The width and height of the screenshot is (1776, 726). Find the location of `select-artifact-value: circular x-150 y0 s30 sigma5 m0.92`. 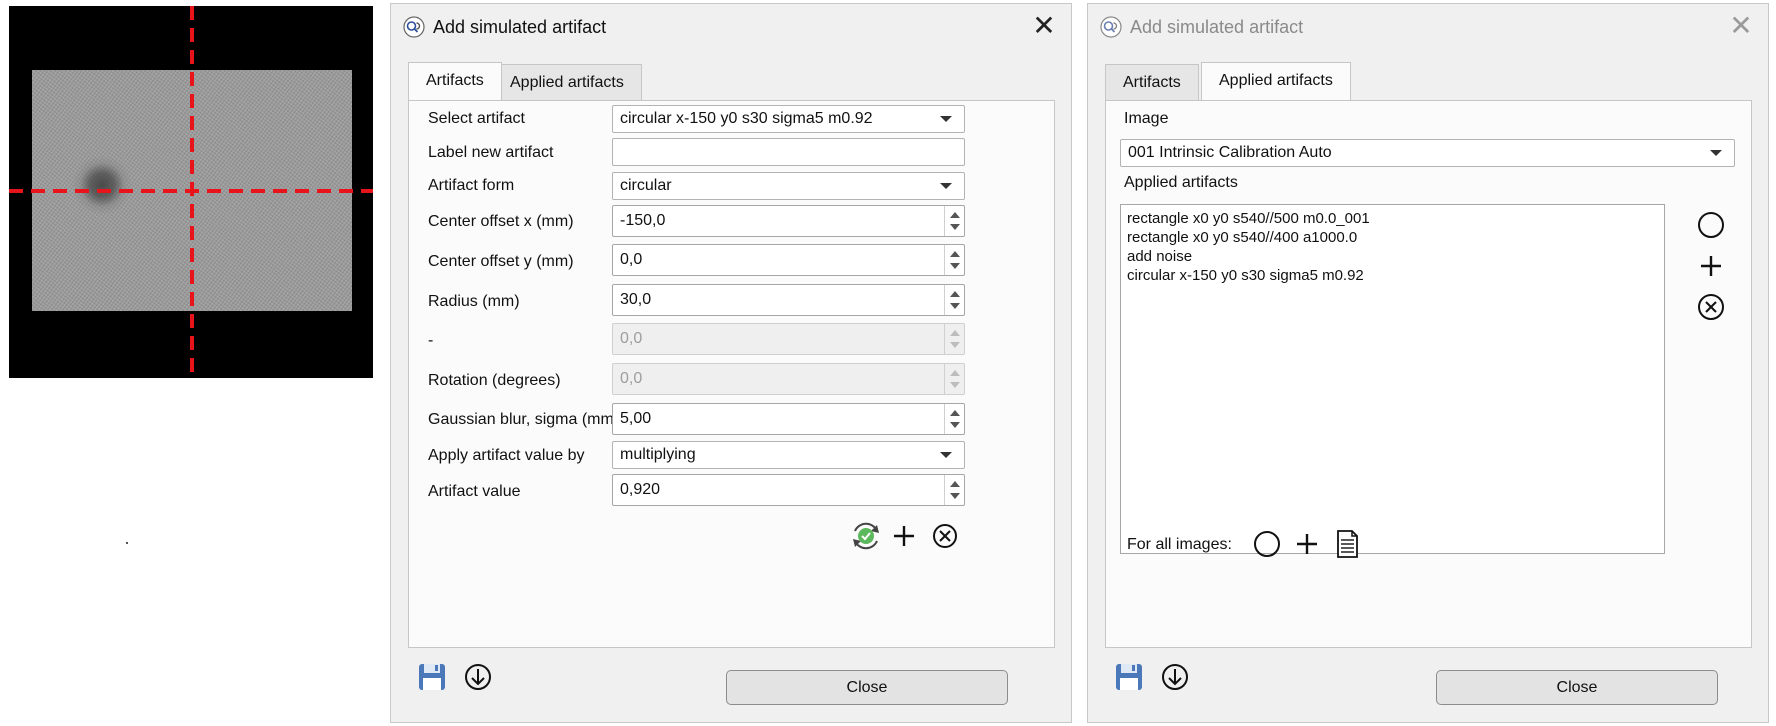

select-artifact-value: circular x-150 y0 s30 sigma5 m0.92 is located at coordinates (746, 118).